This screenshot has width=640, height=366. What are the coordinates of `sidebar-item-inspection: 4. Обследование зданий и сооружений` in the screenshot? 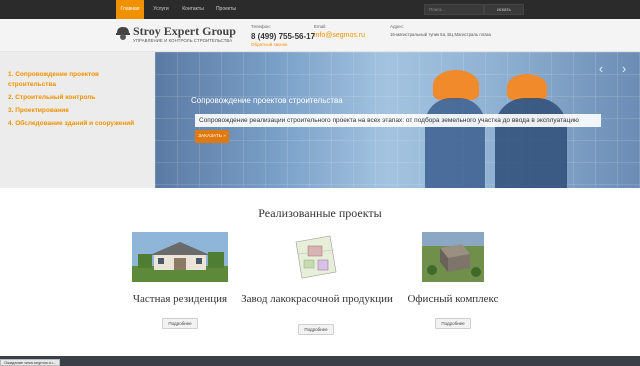 It's located at (78, 124).